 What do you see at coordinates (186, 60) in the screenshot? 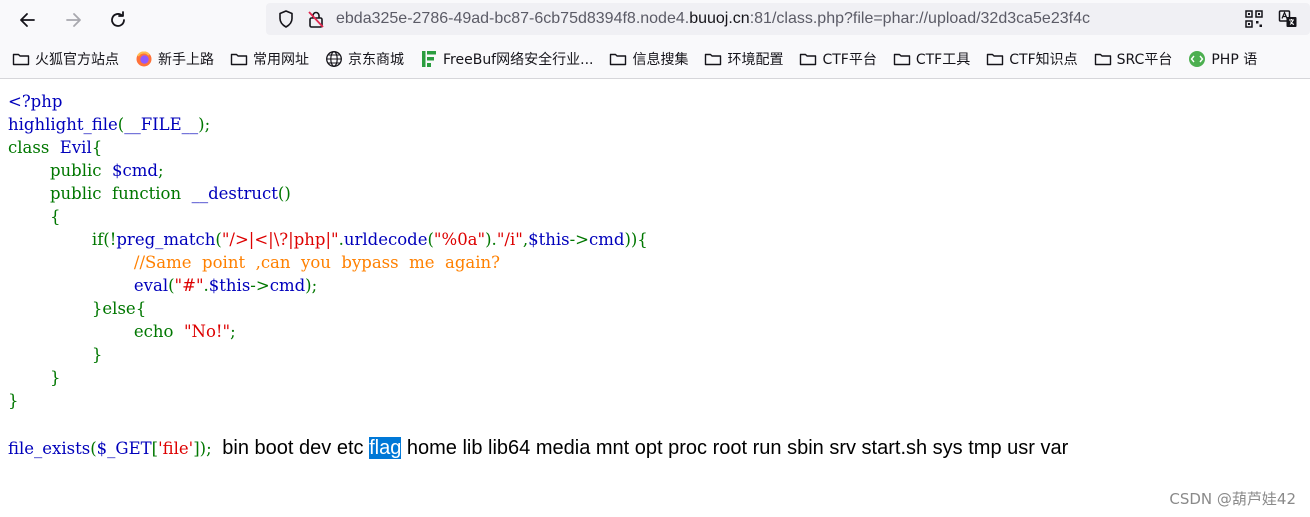
I see `bookmark-label: 新手上路` at bounding box center [186, 60].